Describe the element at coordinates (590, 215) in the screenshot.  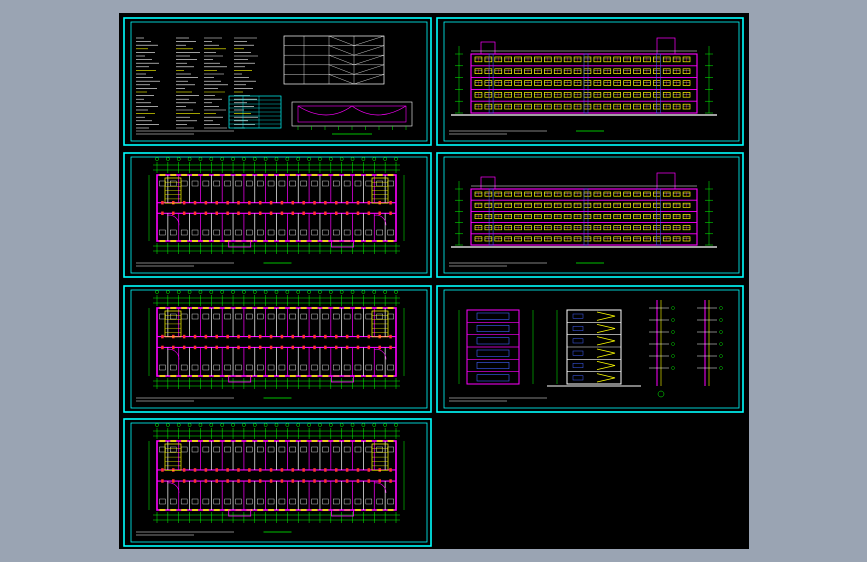
I see `sheet-elevation-rear` at that location.